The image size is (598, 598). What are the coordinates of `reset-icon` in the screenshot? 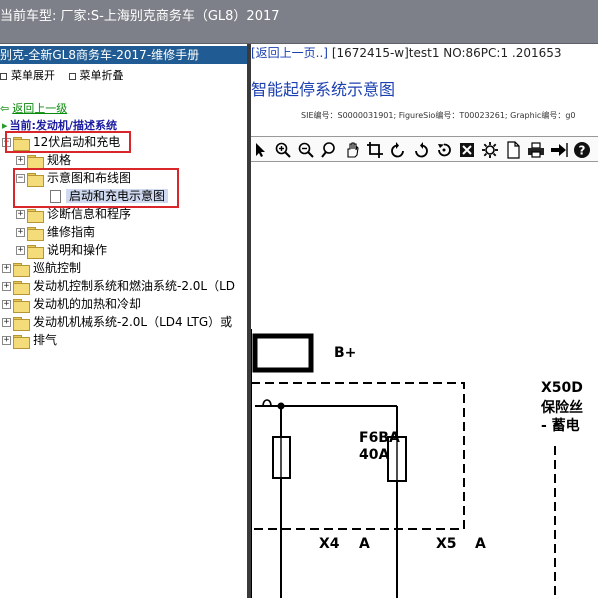 It's located at (444, 150).